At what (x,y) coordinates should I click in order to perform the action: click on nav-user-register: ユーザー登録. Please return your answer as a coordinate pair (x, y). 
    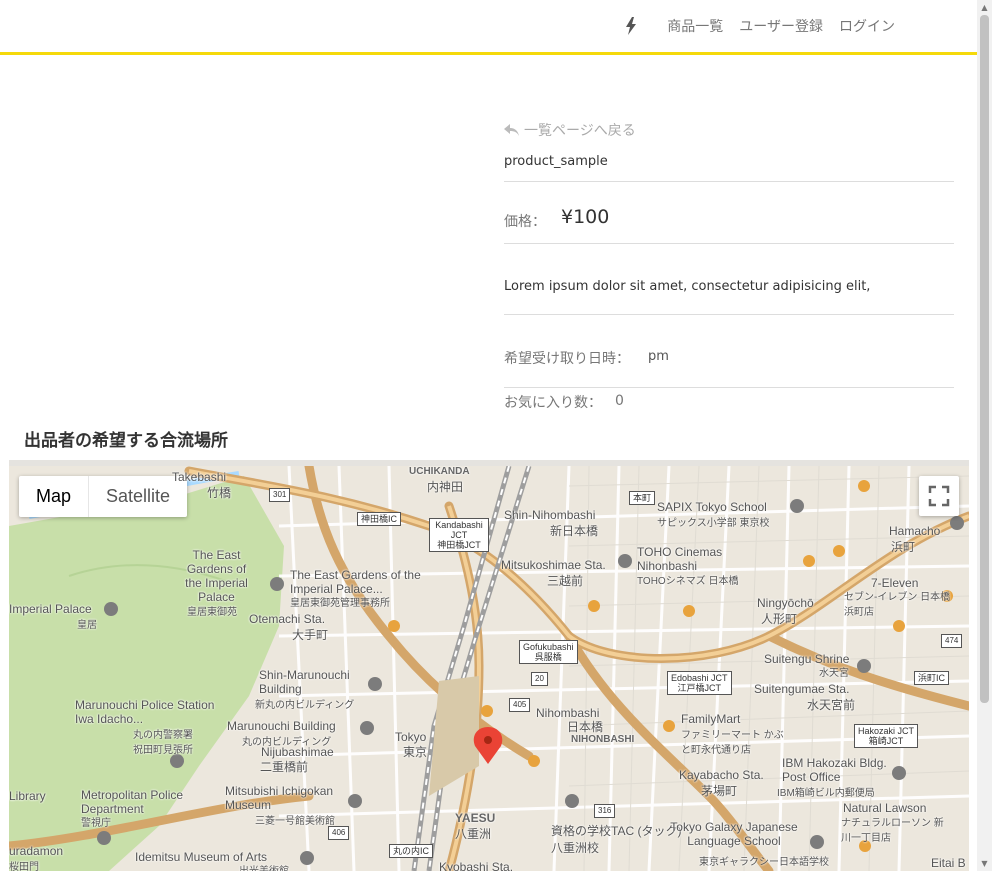
    Looking at the image, I should click on (781, 26).